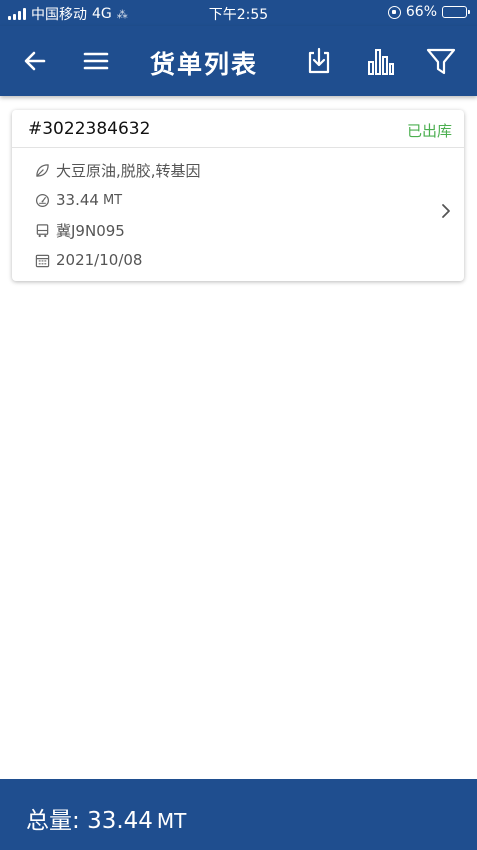  What do you see at coordinates (380, 61) in the screenshot?
I see `bar-chart-icon` at bounding box center [380, 61].